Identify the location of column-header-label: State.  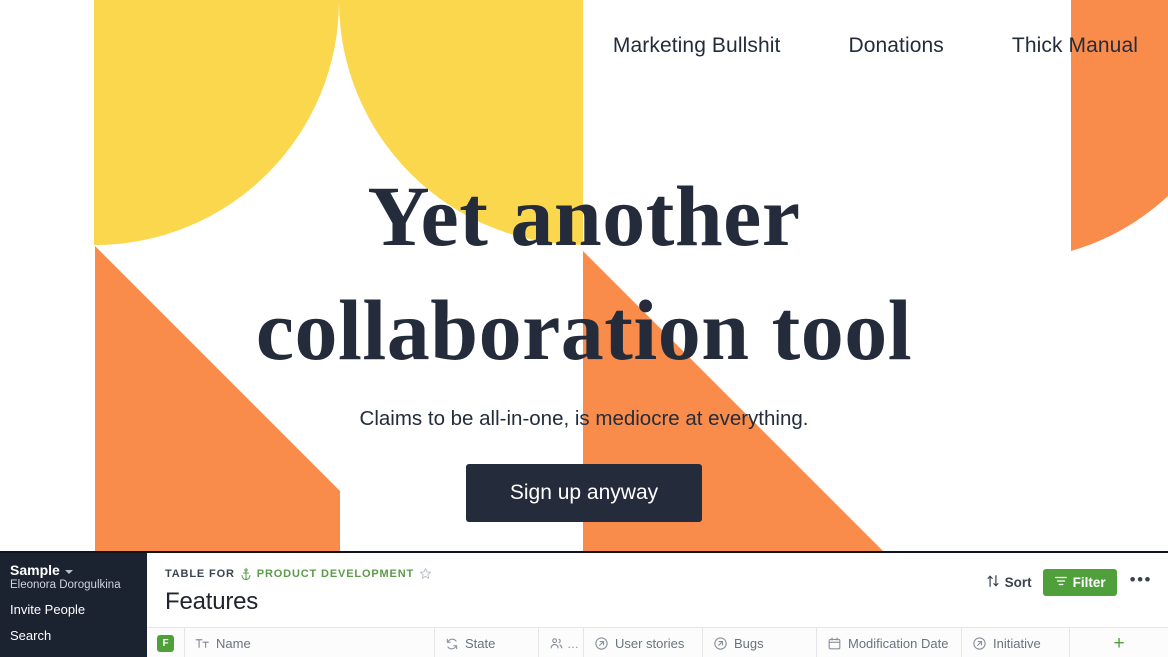
(480, 643).